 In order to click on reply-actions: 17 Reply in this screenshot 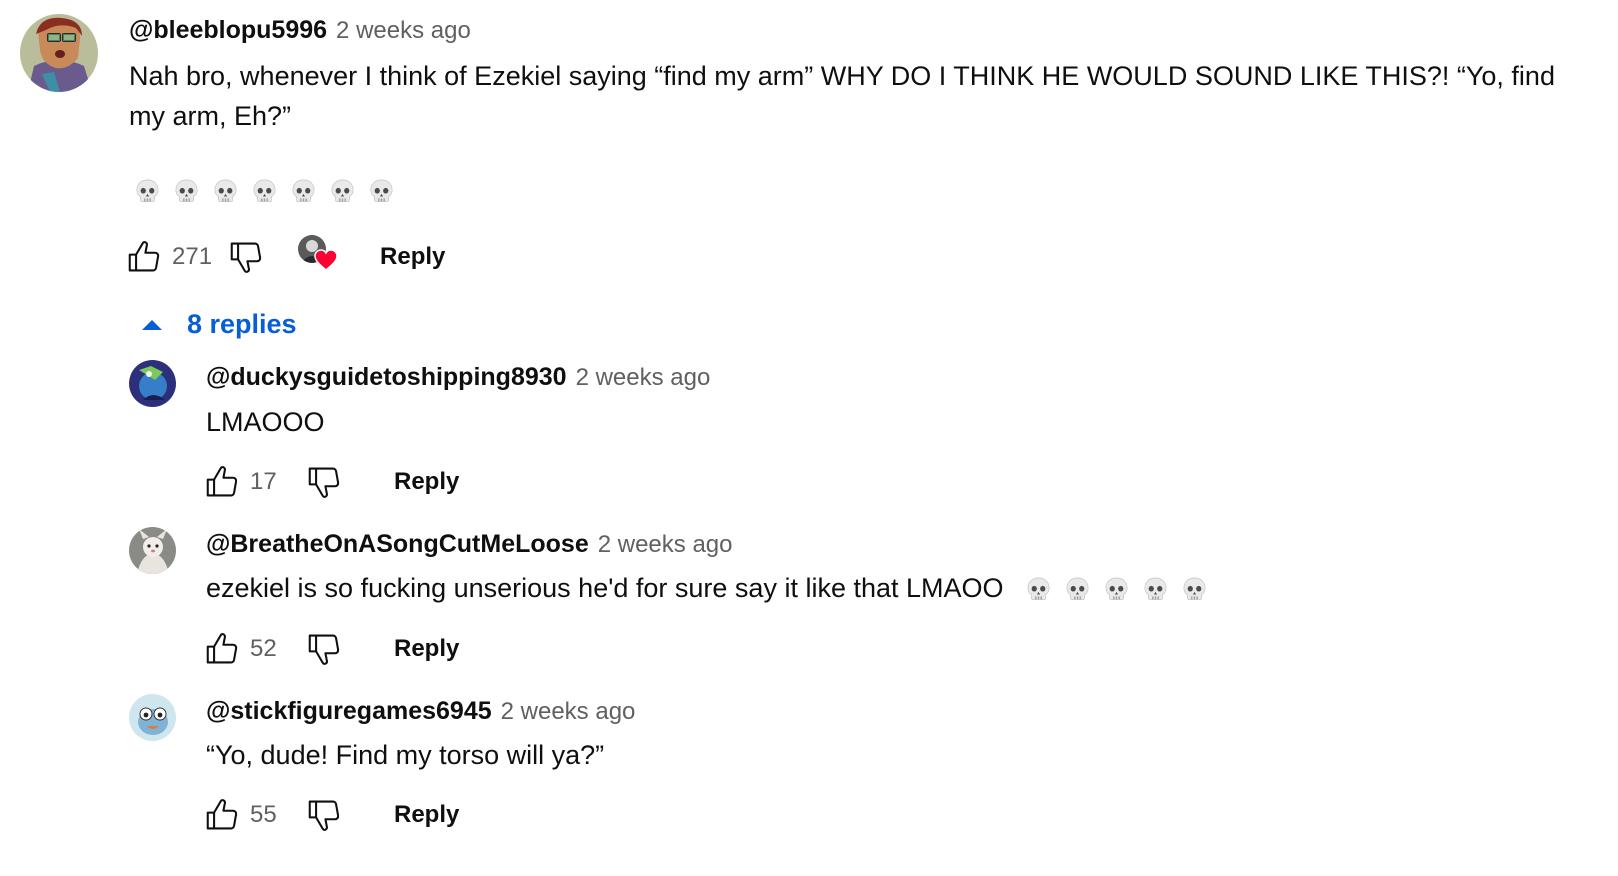, I will do `click(330, 482)`.